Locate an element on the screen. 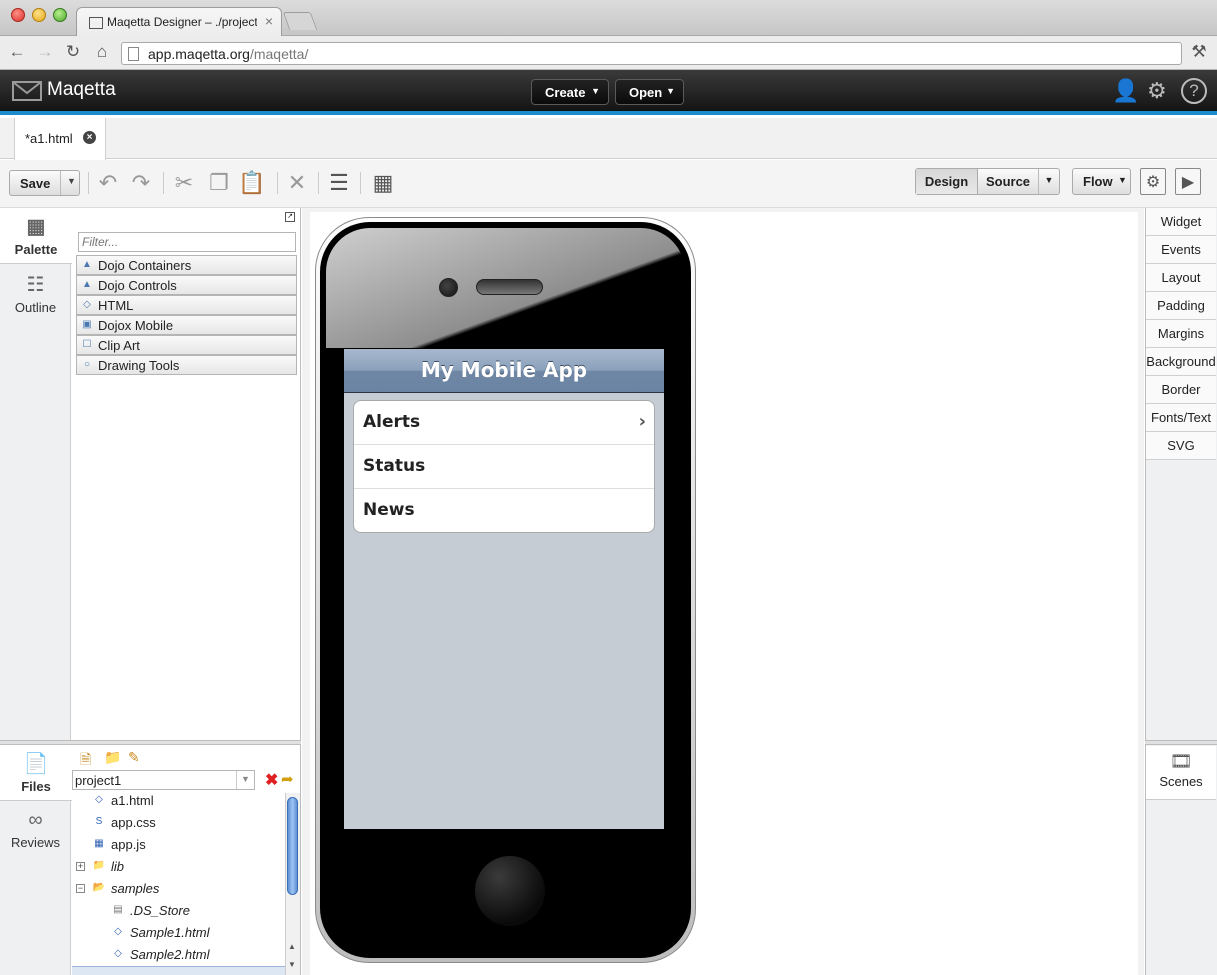 This screenshot has width=1217, height=975. tab-palette-label: Palette is located at coordinates (36, 249).